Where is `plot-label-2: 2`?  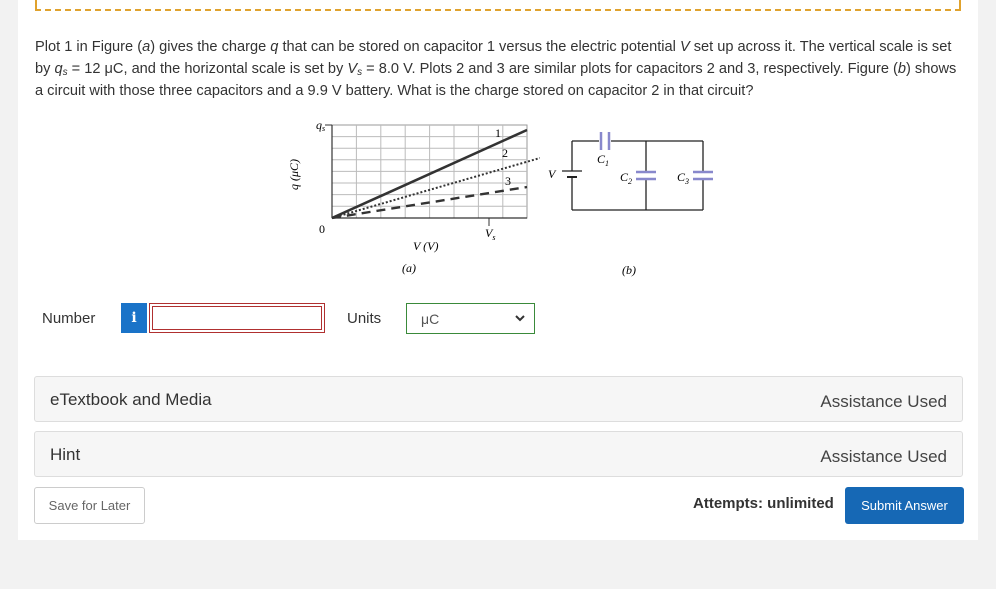 plot-label-2: 2 is located at coordinates (505, 153).